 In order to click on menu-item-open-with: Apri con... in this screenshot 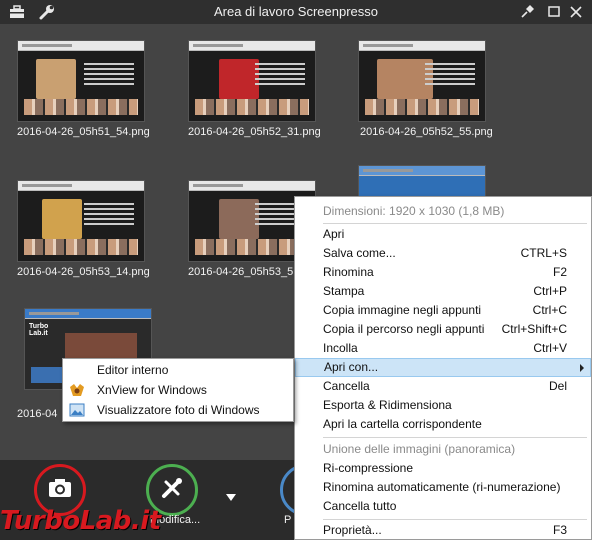, I will do `click(443, 367)`.